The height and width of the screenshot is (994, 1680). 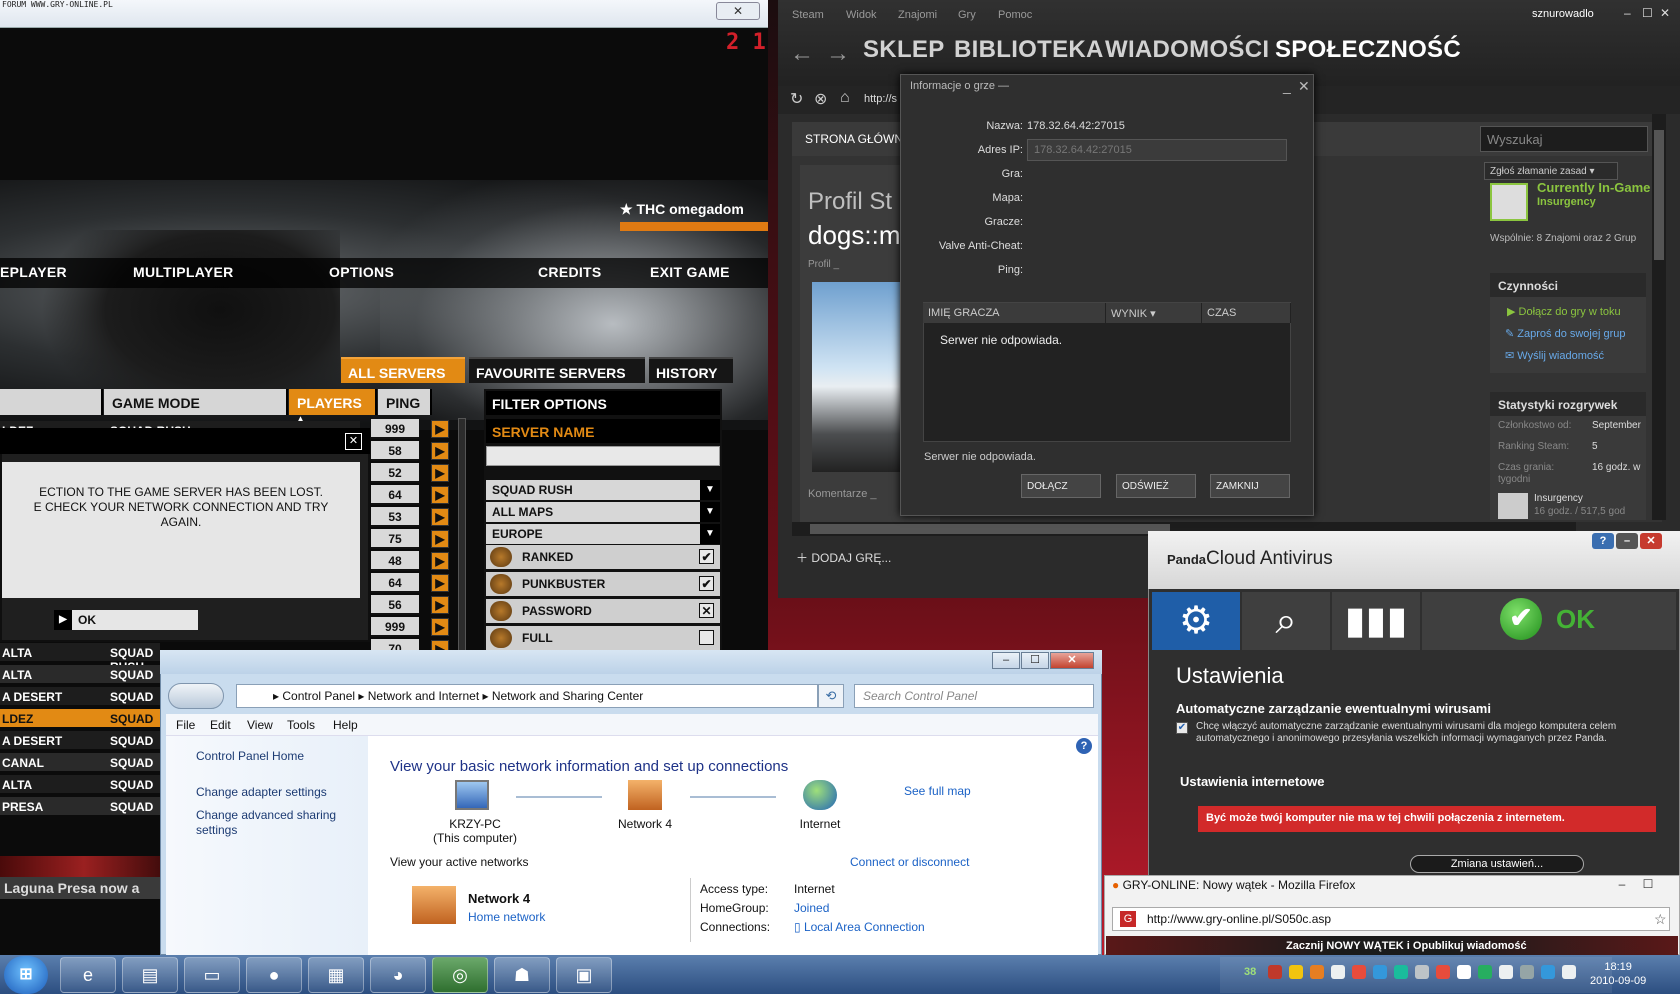 I want to click on menu-tools: Tools, so click(x=301, y=725).